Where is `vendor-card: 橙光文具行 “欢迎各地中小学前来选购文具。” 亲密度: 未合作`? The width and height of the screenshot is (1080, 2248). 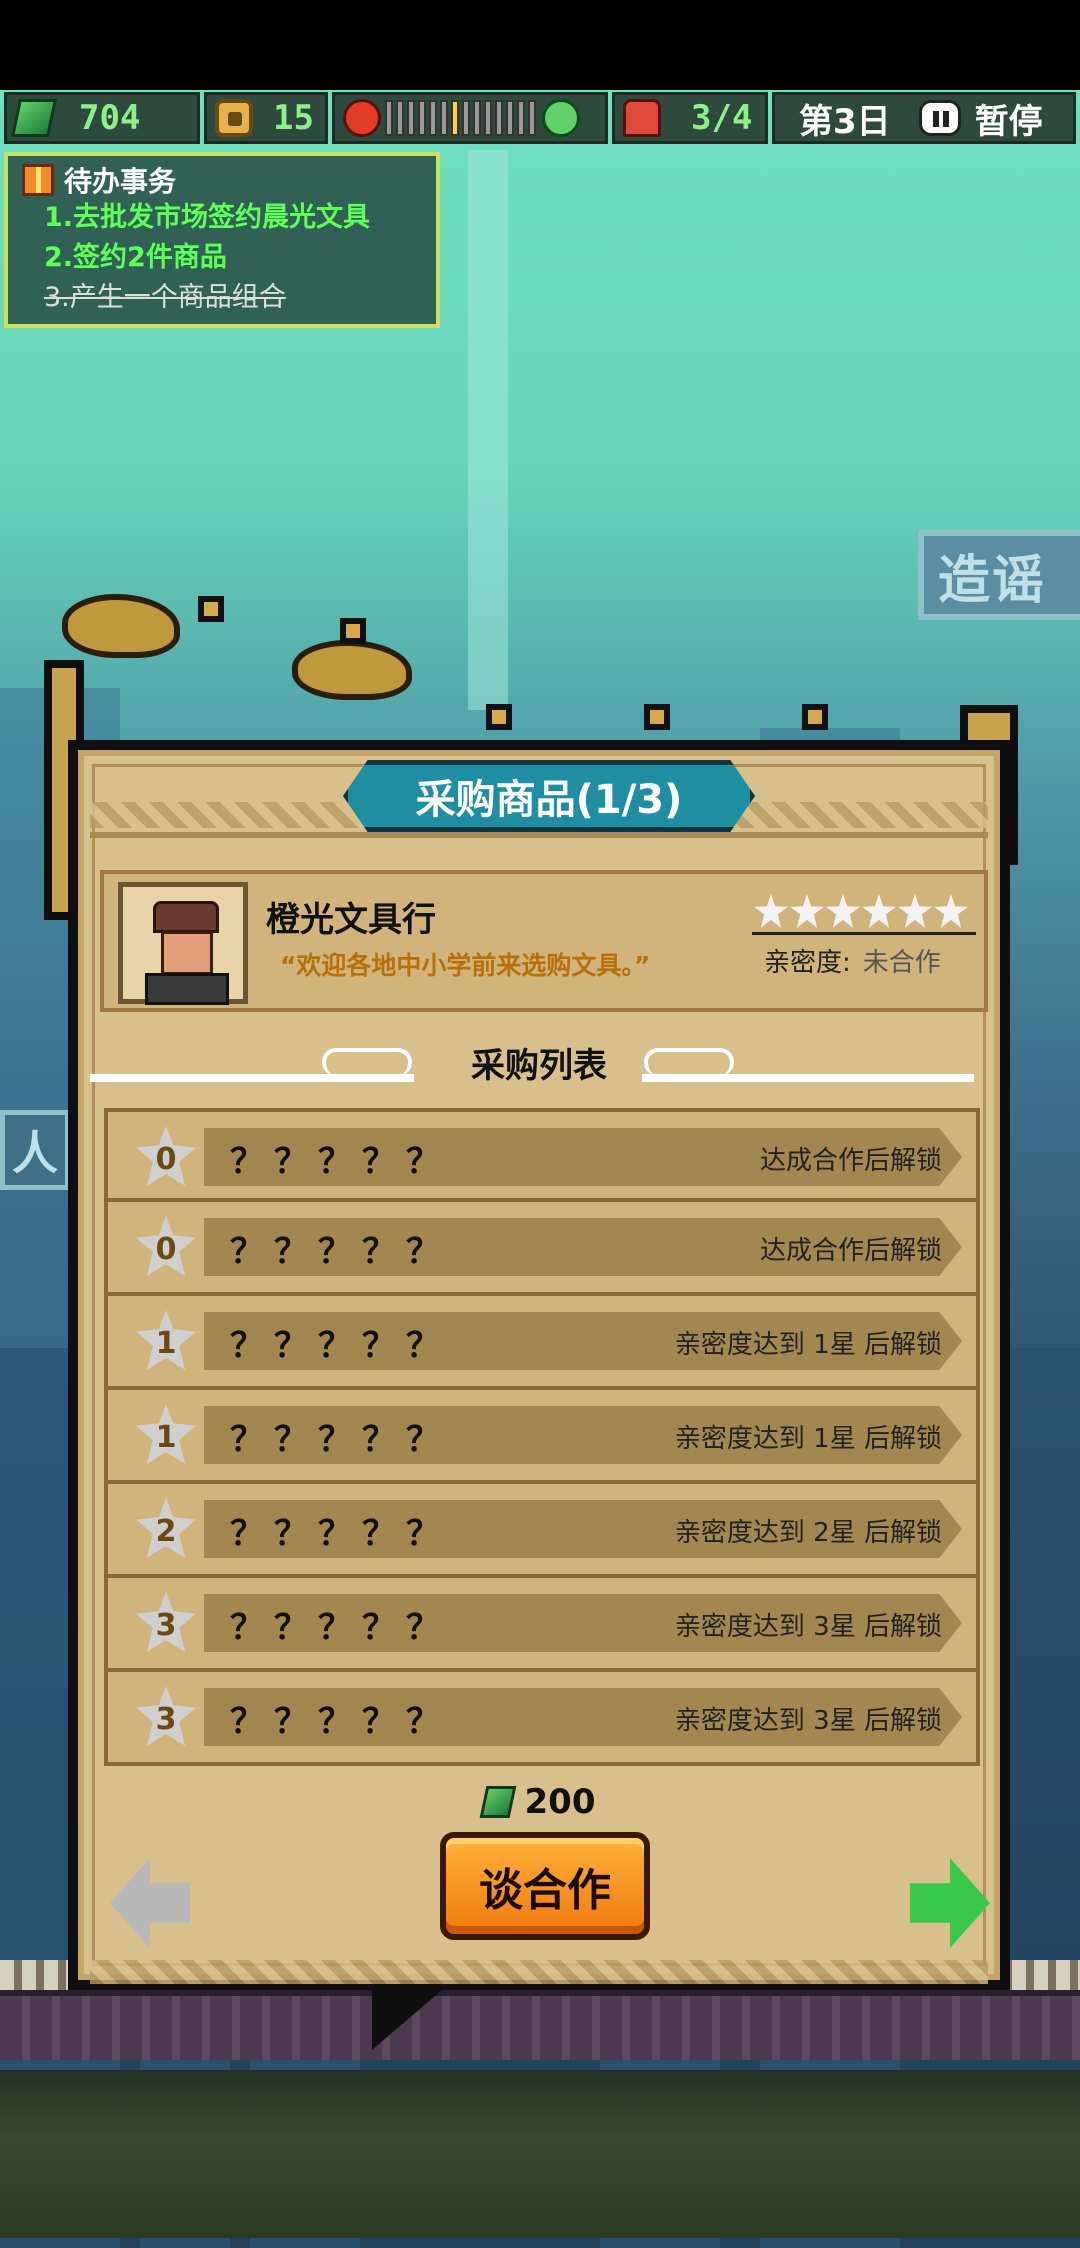
vendor-card: 橙光文具行 “欢迎各地中小学前来选购文具。” 亲密度: 未合作 is located at coordinates (544, 941).